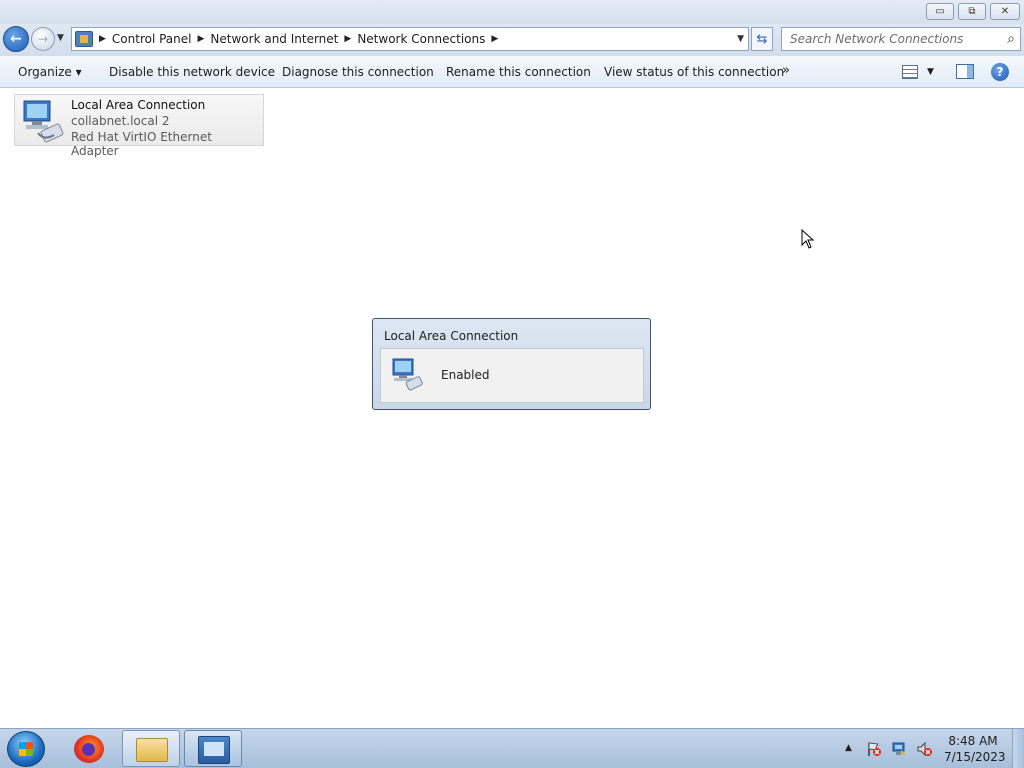  I want to click on restore-icon: ⧉, so click(972, 11).